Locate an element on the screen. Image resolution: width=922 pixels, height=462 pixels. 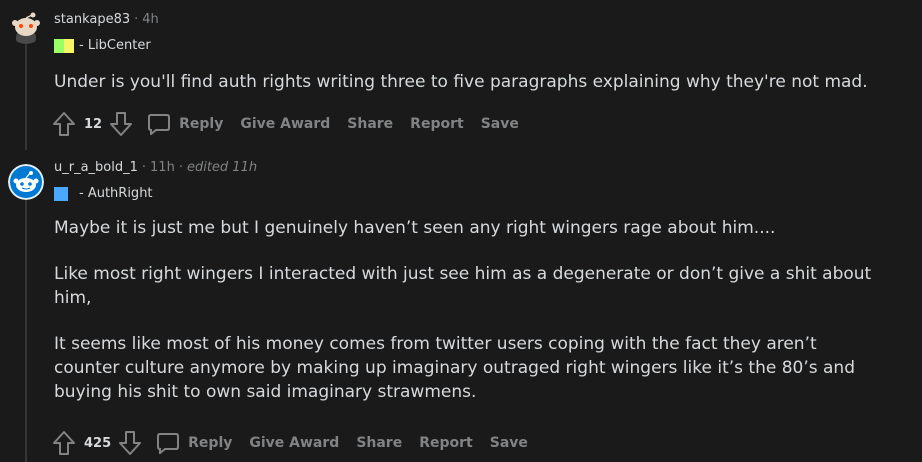
comment-meta: u_r_a_bold_1 · 11h · edited 11h is located at coordinates (155, 167).